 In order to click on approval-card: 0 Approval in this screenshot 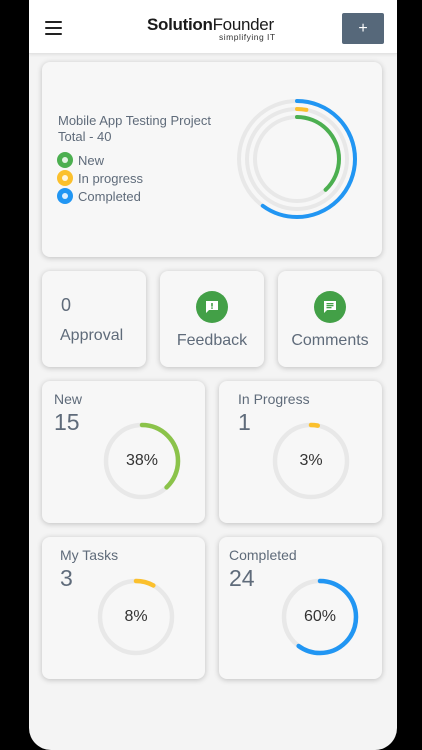, I will do `click(94, 319)`.